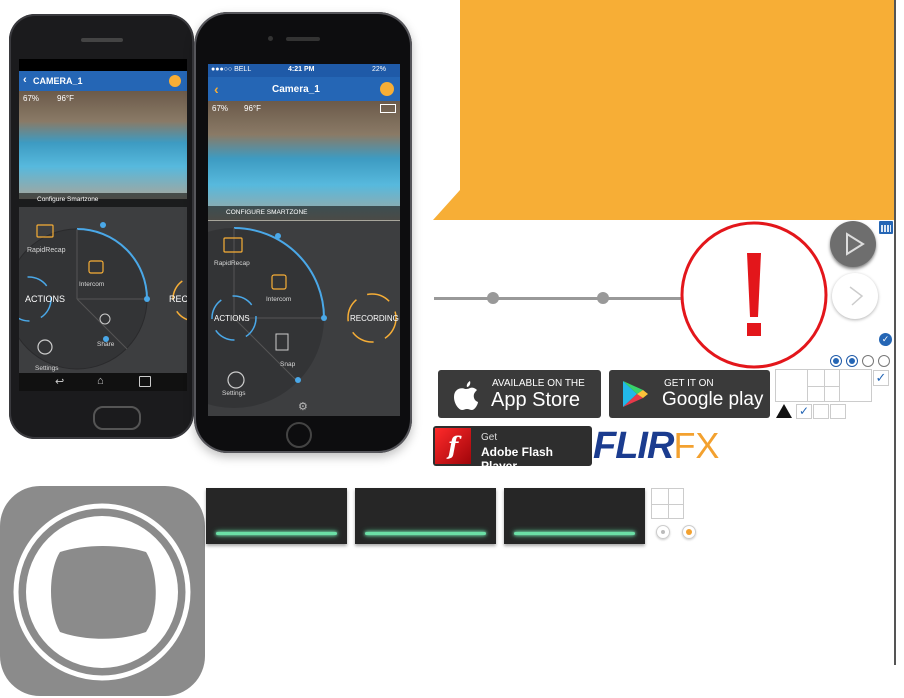 The height and width of the screenshot is (698, 904). I want to click on small-grid-icon, so click(667, 503).